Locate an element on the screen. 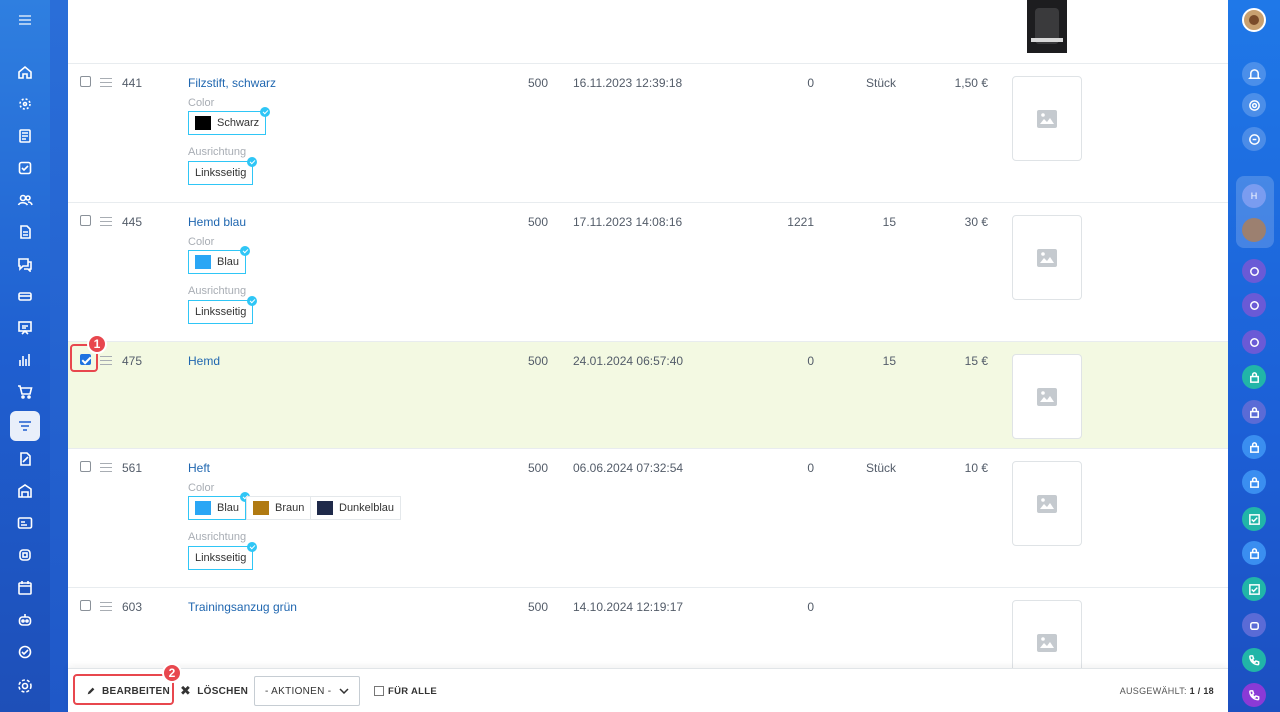  delete-button: ✖ LÖSCHEN is located at coordinates (214, 691).